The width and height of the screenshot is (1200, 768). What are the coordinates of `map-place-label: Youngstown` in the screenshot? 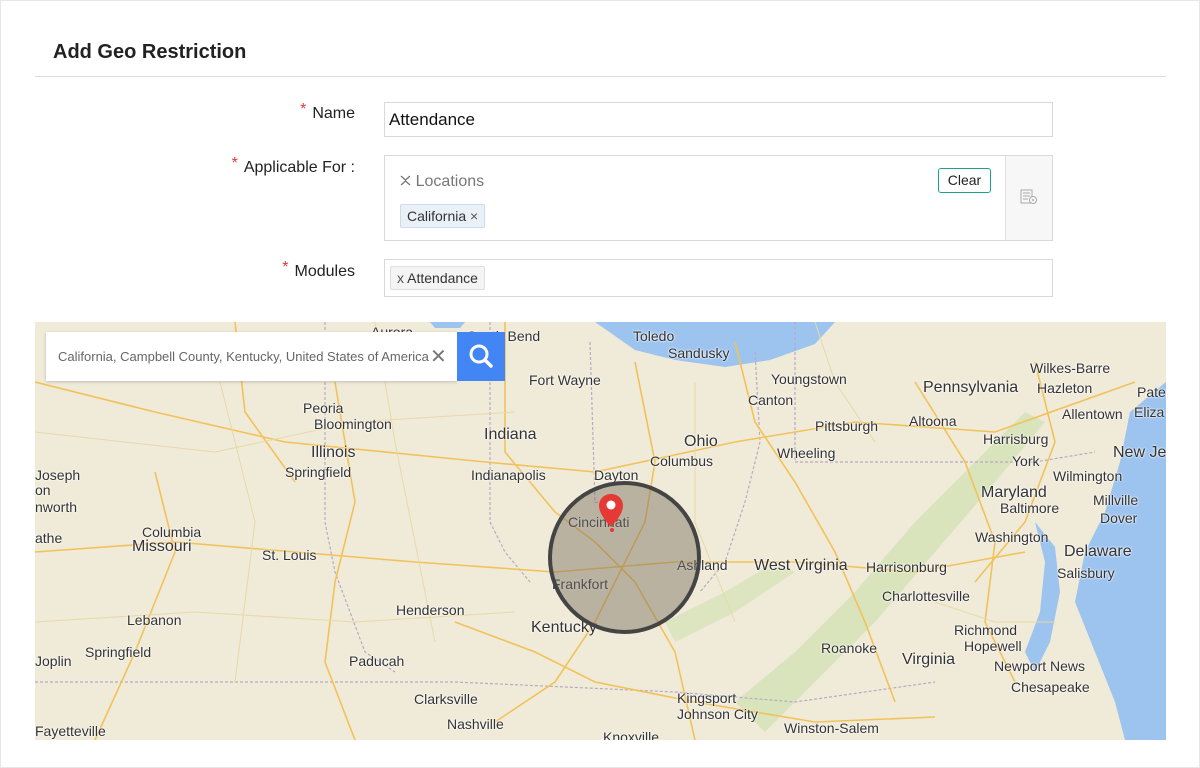 It's located at (809, 379).